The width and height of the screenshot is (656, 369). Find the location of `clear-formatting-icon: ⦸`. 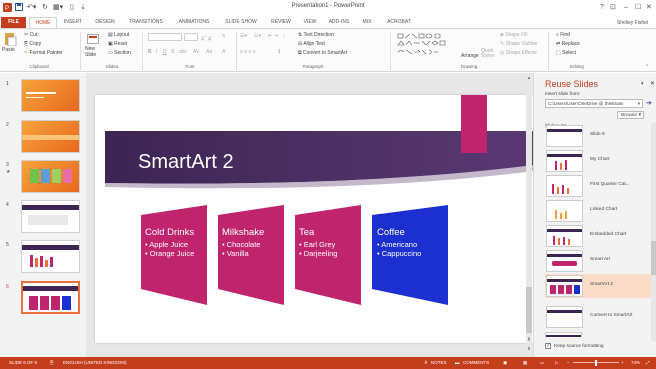

clear-formatting-icon: ⦸ is located at coordinates (223, 36).